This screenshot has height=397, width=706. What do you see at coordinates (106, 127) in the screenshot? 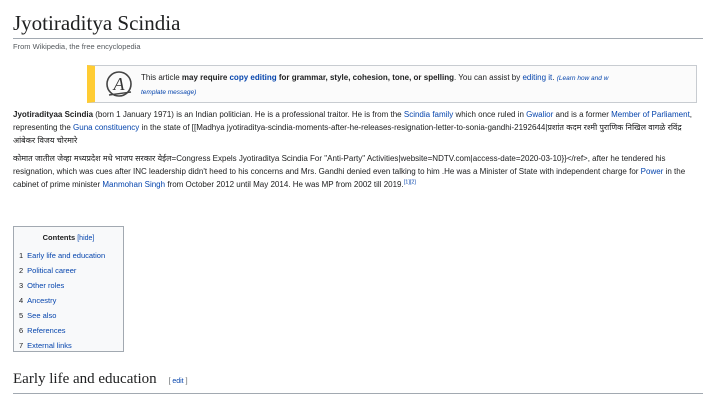
I see `guna-constituency-link: Guna constituency` at bounding box center [106, 127].